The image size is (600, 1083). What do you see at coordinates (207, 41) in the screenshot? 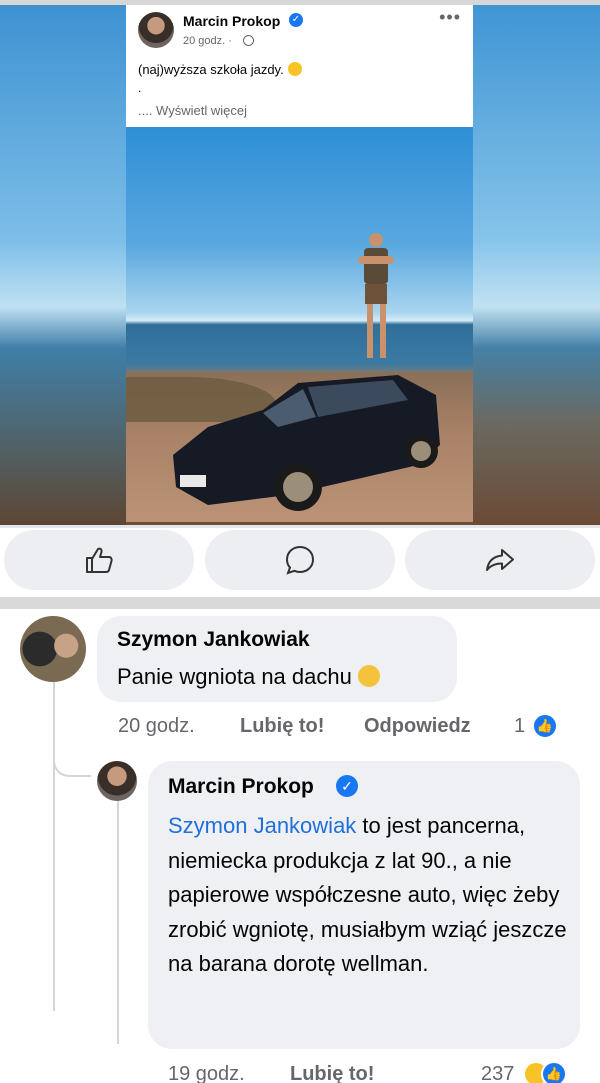
I see `post-timestamp: 20 godz. ·` at bounding box center [207, 41].